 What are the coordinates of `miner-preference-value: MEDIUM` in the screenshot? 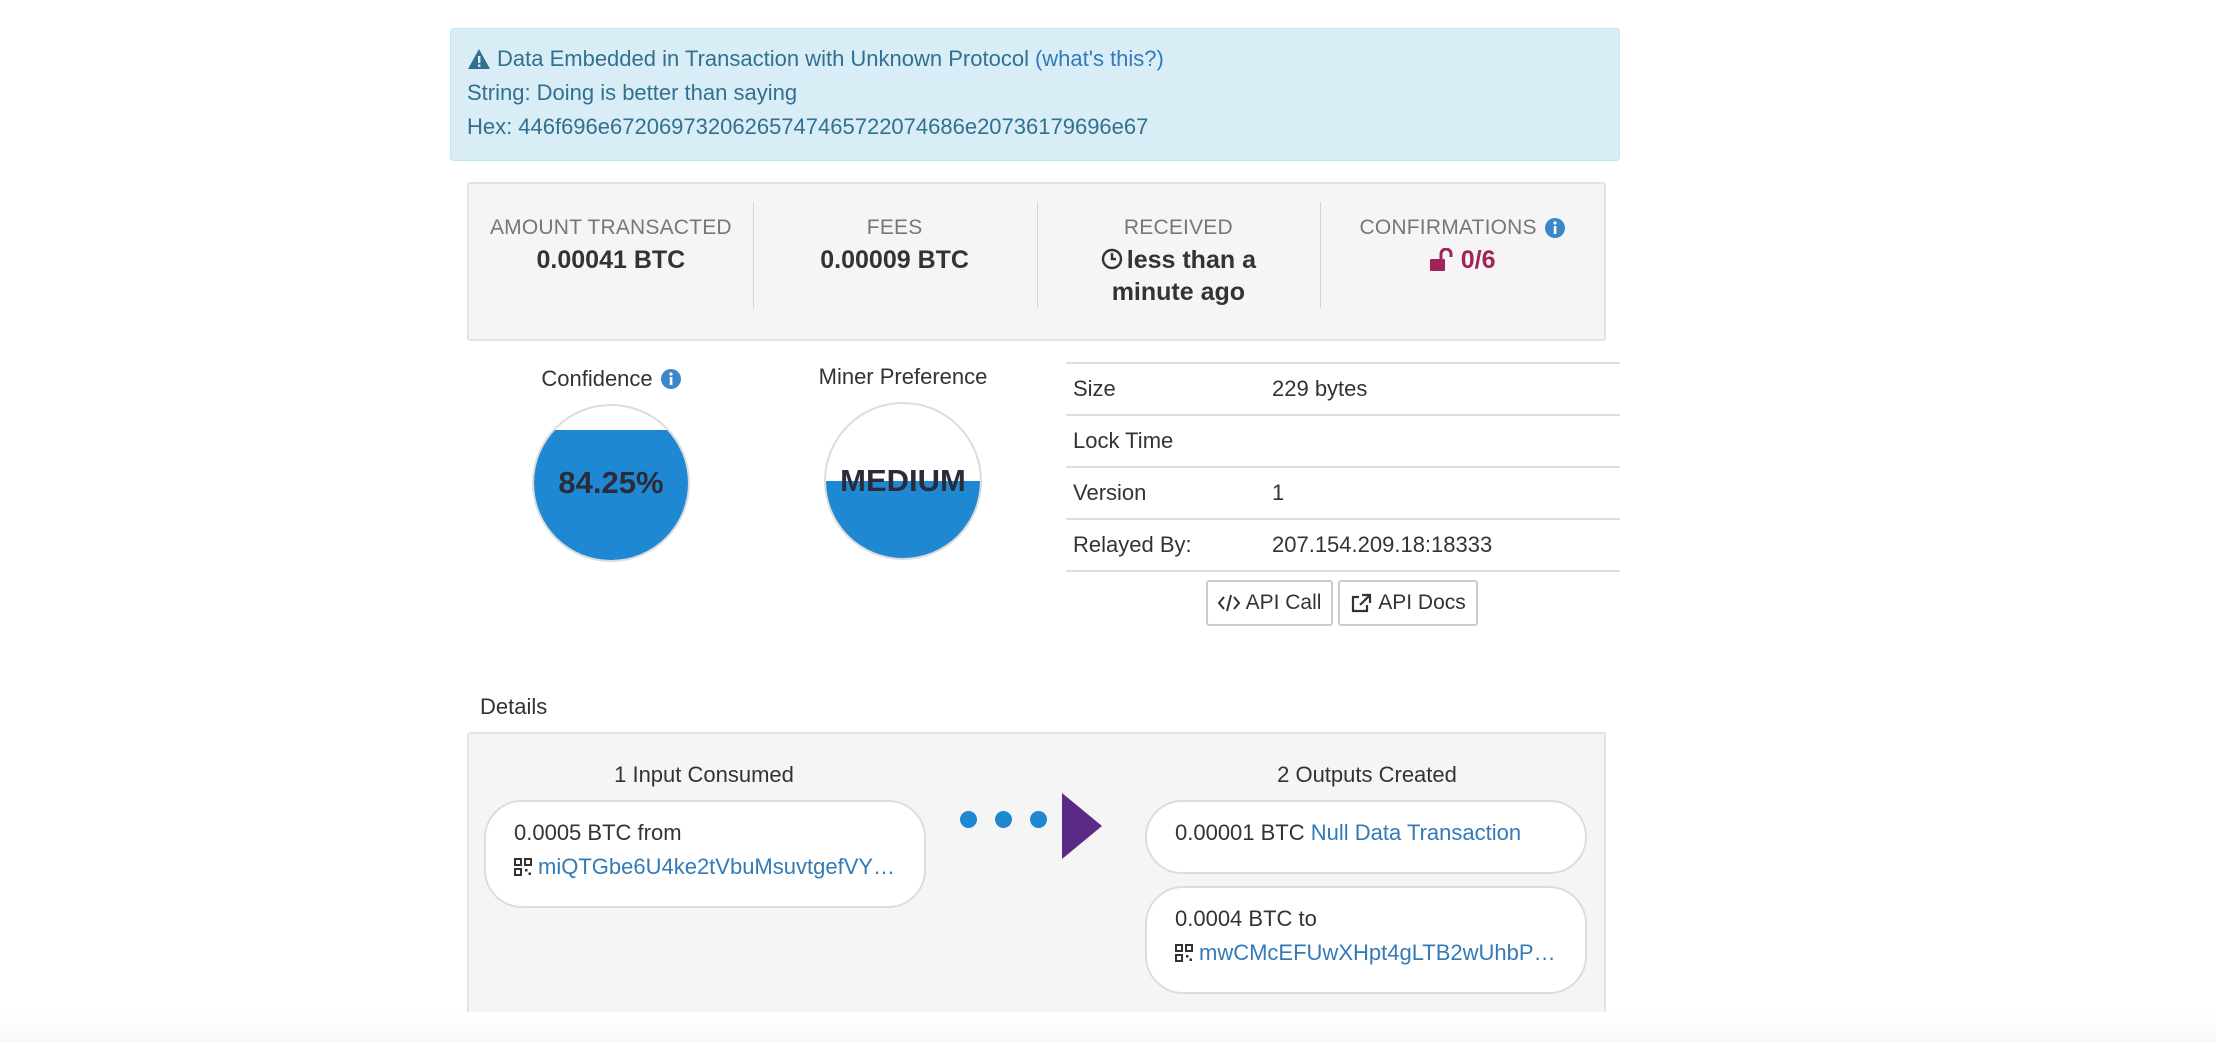 It's located at (903, 480).